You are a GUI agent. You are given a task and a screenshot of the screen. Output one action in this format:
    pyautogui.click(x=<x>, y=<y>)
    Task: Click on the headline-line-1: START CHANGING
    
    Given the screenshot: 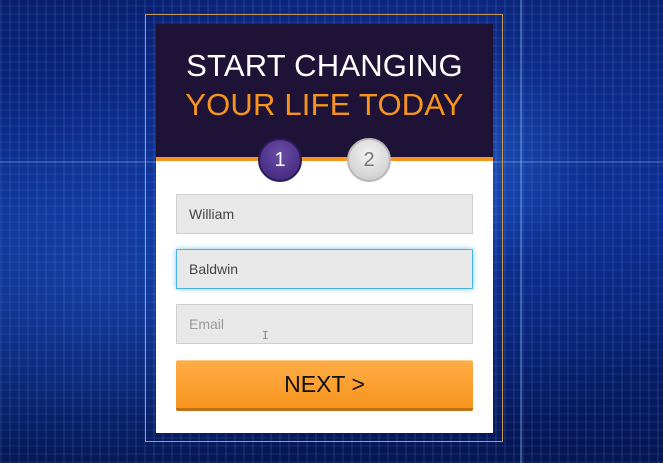 What is the action you would take?
    pyautogui.click(x=324, y=65)
    